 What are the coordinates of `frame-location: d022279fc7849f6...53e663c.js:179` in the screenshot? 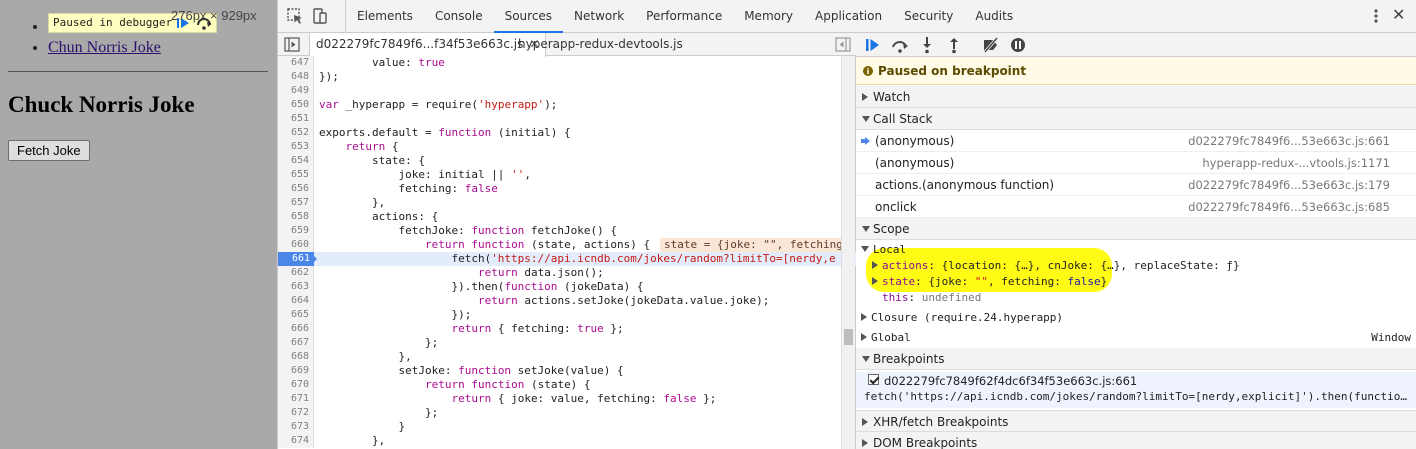 It's located at (1289, 185).